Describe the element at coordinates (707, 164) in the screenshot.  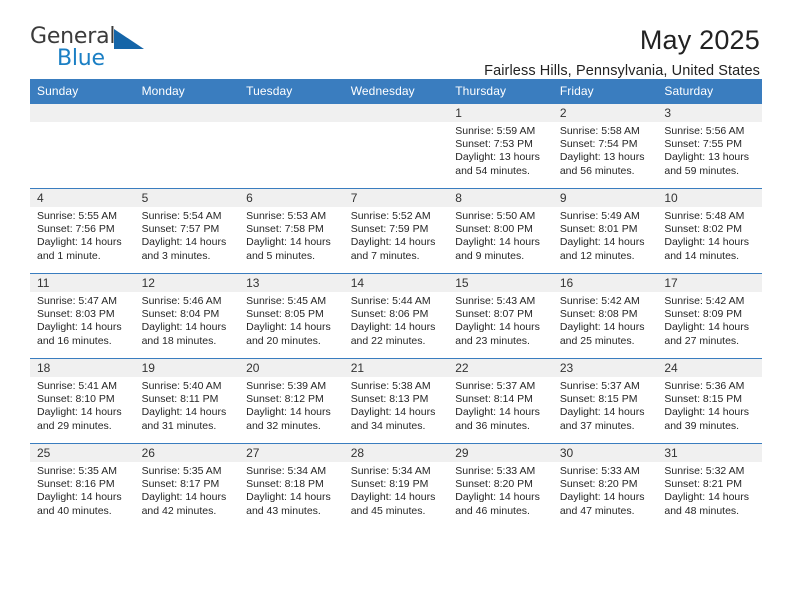
I see `daylight-text: Daylight: 13 hours and 59 minutes.` at that location.